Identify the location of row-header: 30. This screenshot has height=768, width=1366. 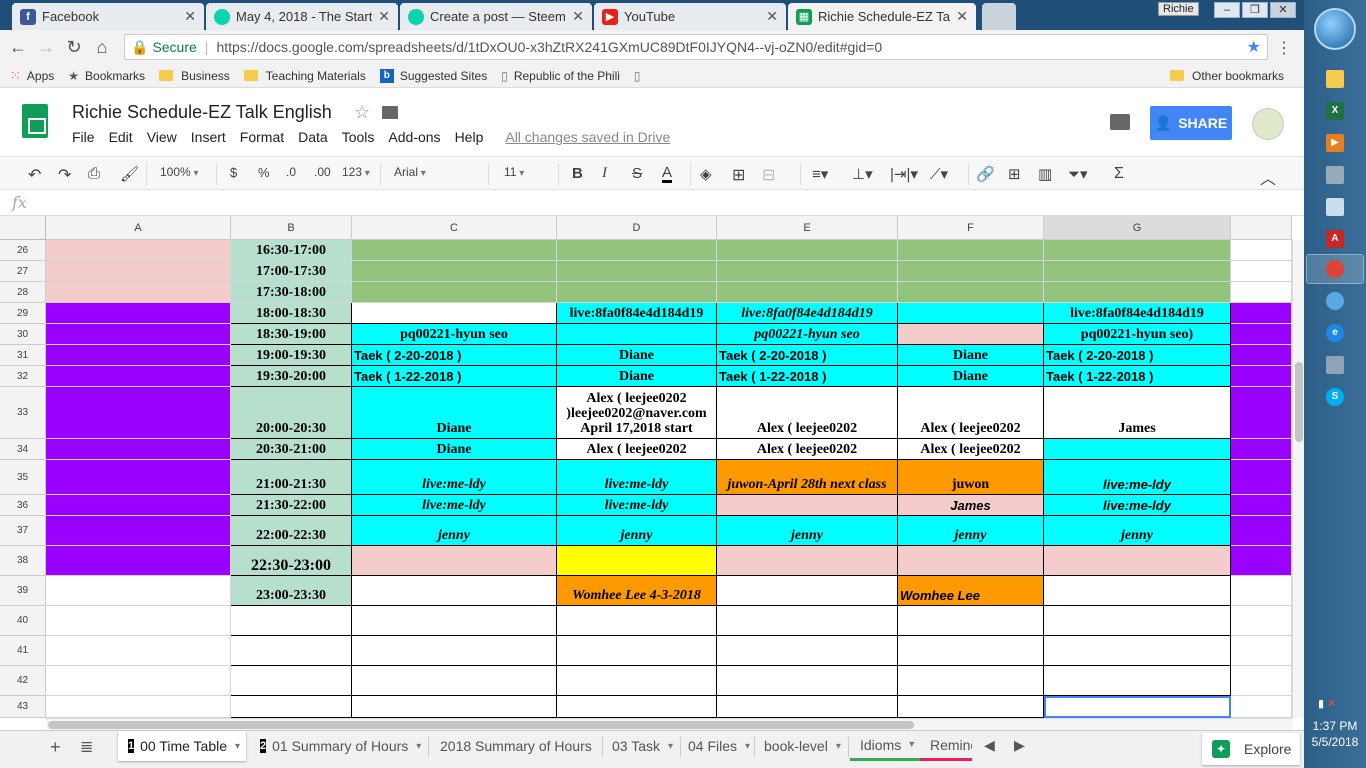
(23, 334).